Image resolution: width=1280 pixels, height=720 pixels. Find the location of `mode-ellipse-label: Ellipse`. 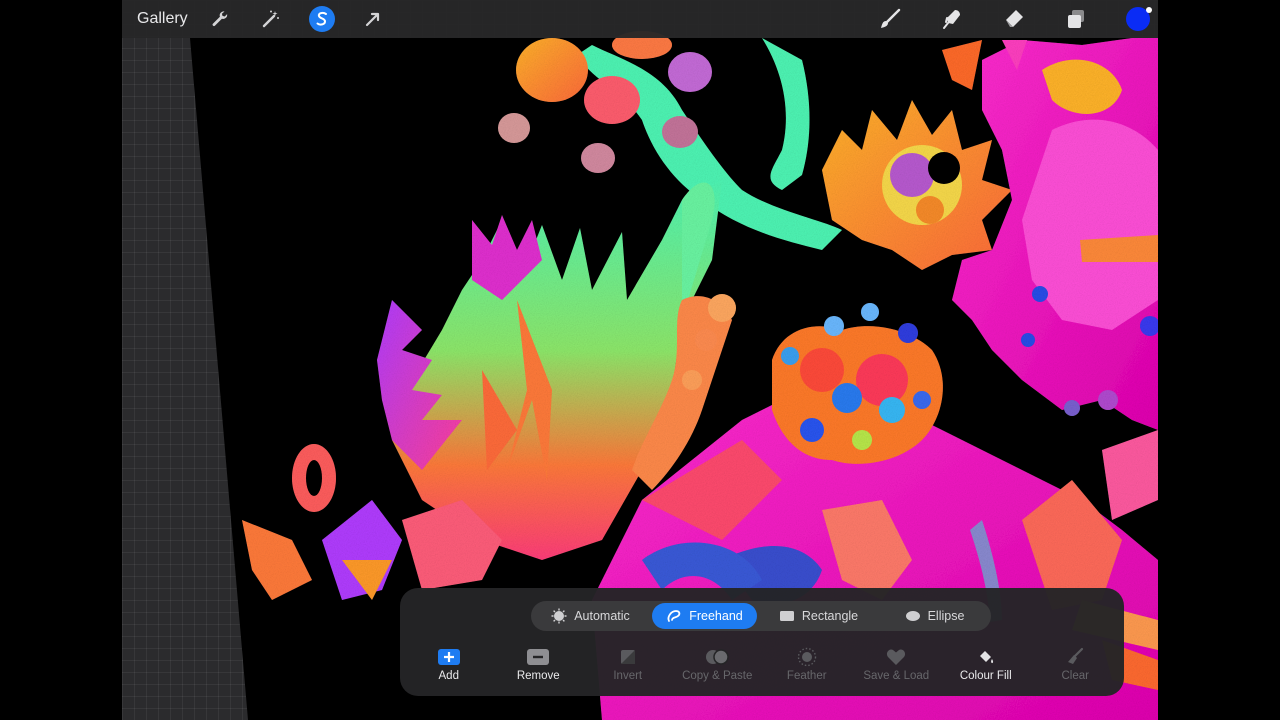

mode-ellipse-label: Ellipse is located at coordinates (946, 616).